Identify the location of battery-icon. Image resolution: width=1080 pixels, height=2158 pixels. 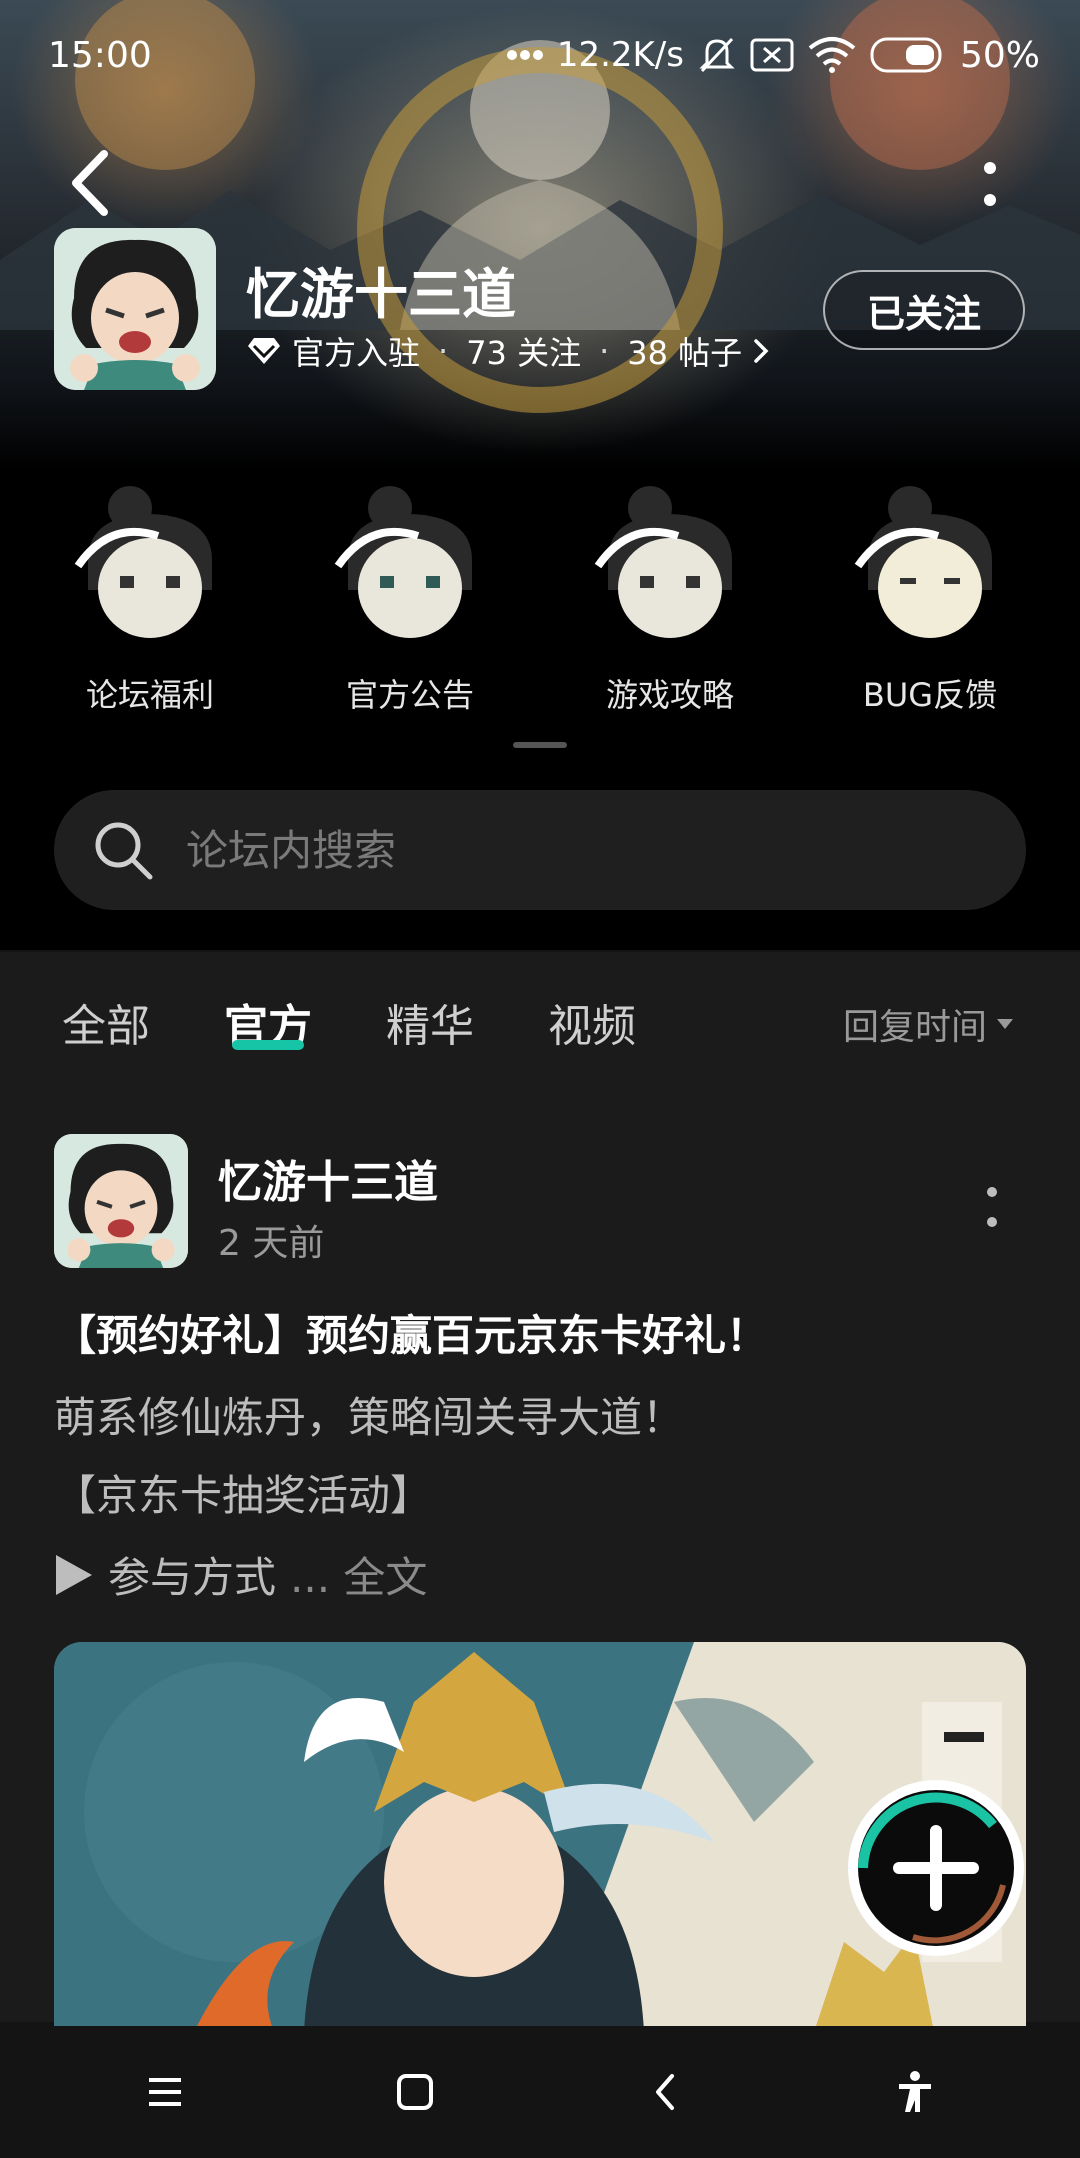
(906, 55).